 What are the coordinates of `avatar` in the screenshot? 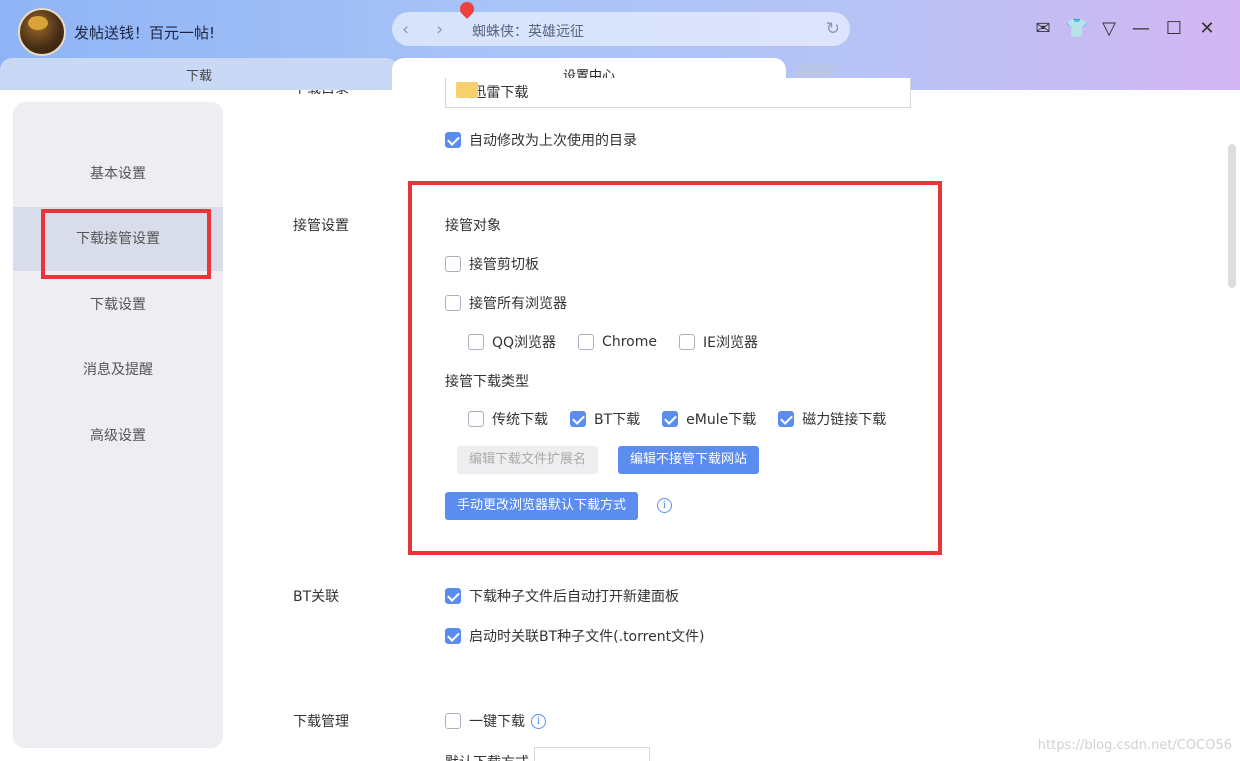 It's located at (42, 32).